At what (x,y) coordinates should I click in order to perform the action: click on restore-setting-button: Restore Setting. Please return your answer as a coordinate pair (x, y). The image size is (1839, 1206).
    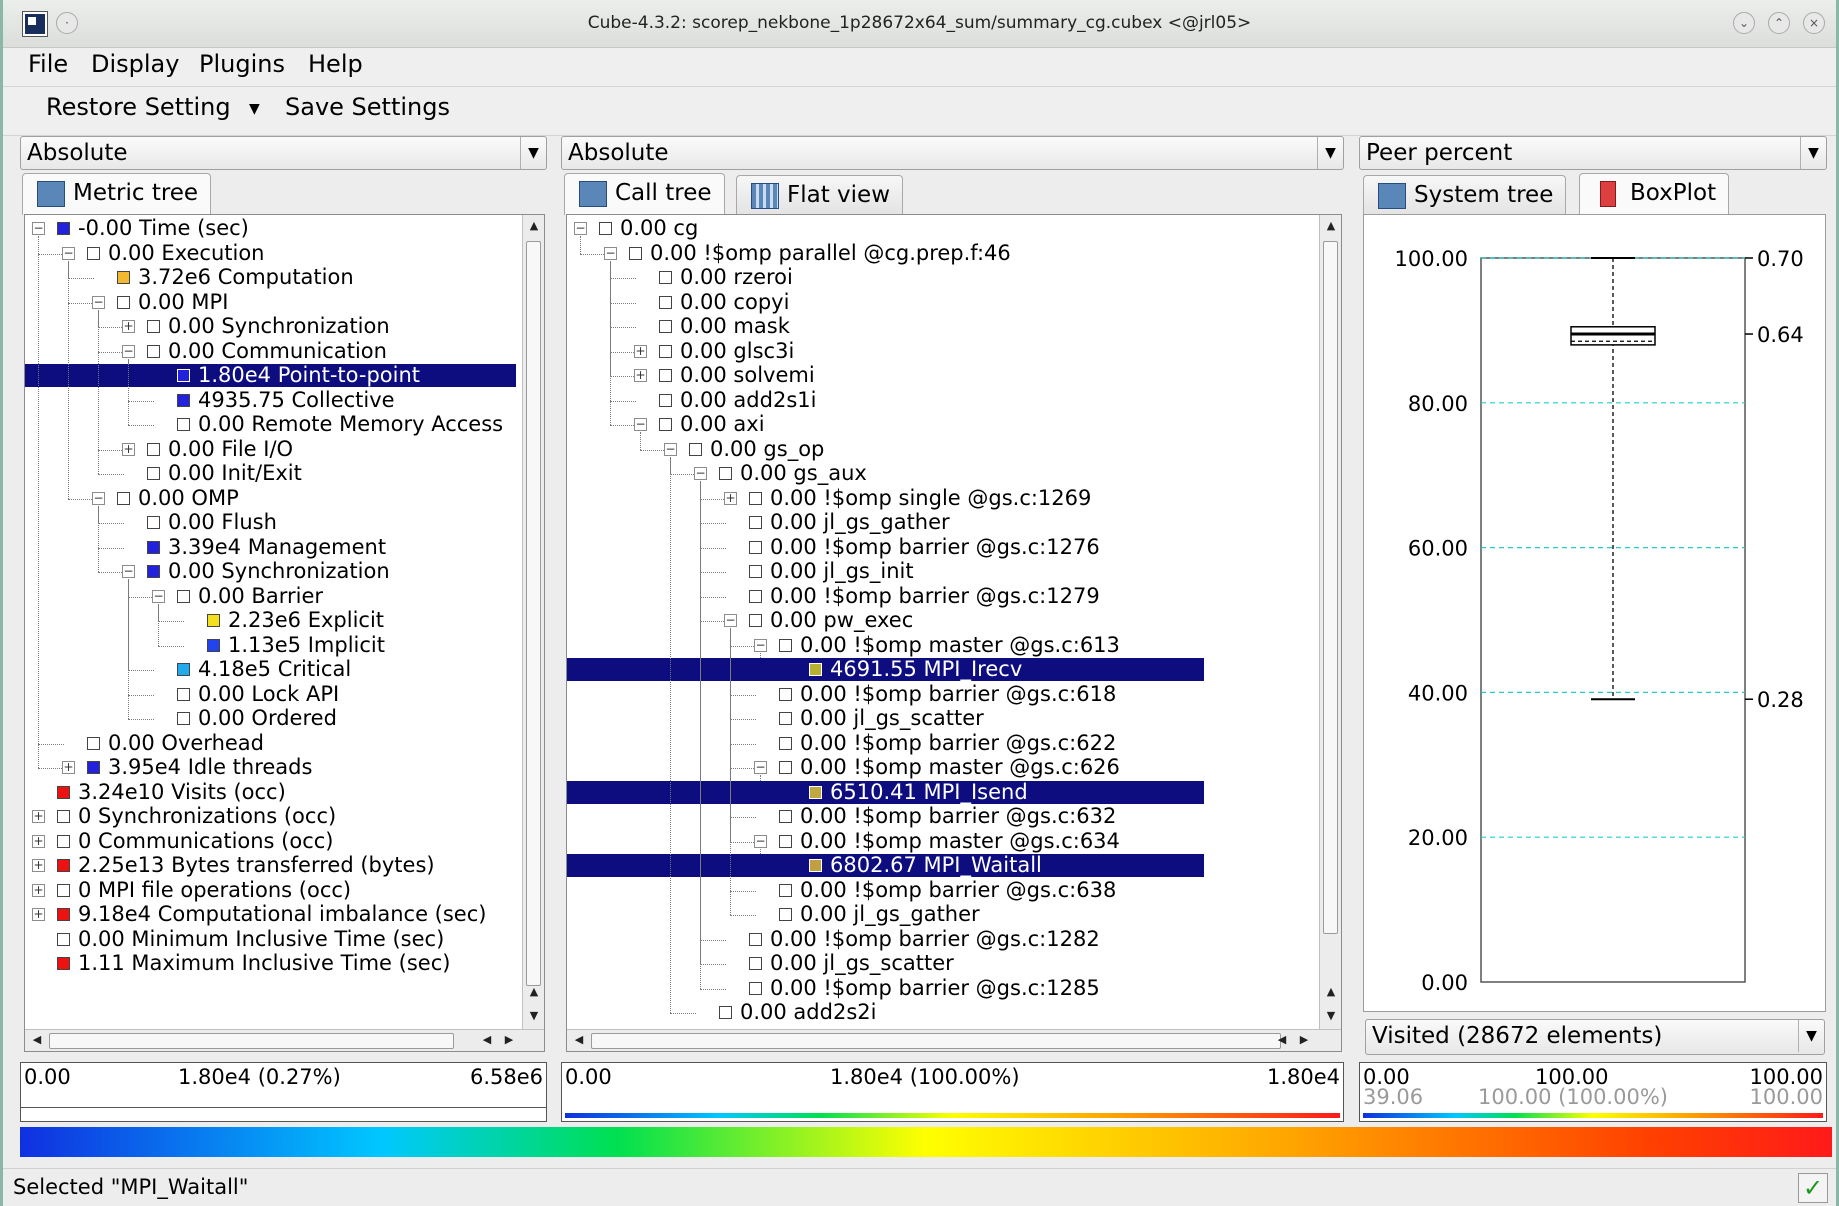
    Looking at the image, I should click on (138, 107).